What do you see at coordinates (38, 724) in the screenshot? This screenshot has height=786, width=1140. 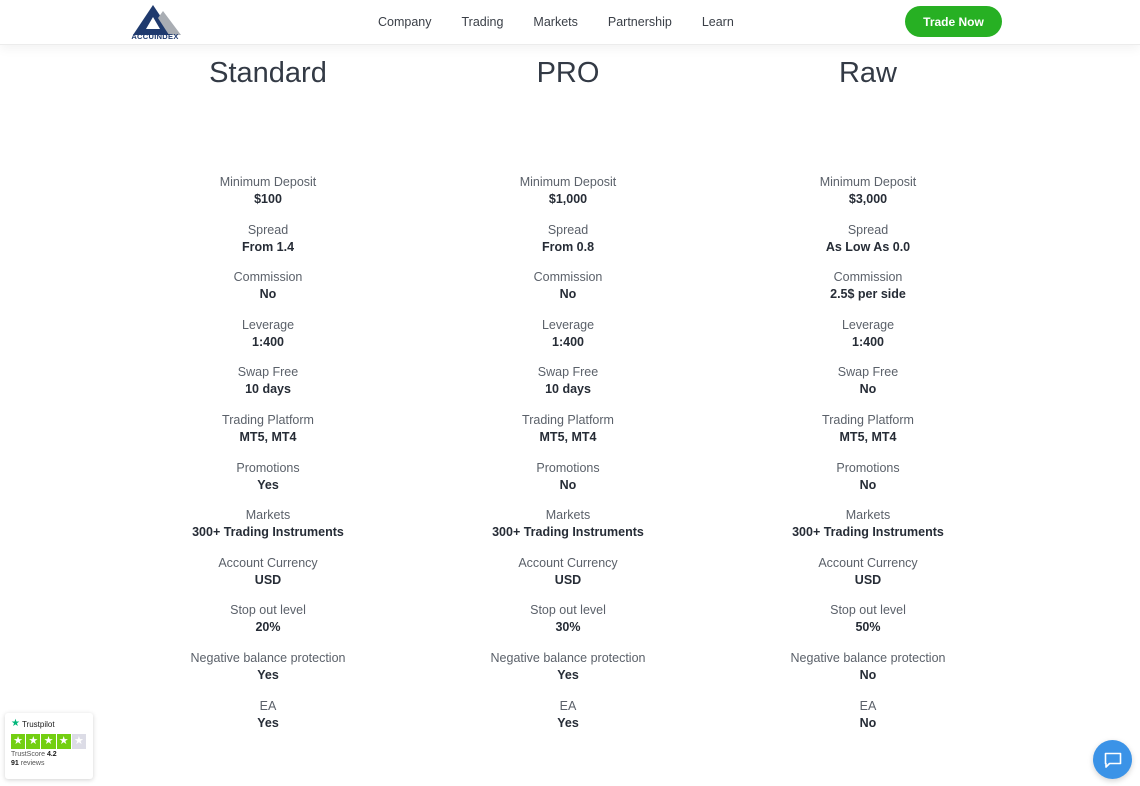 I see `trustpilot-brand: Trustpilot` at bounding box center [38, 724].